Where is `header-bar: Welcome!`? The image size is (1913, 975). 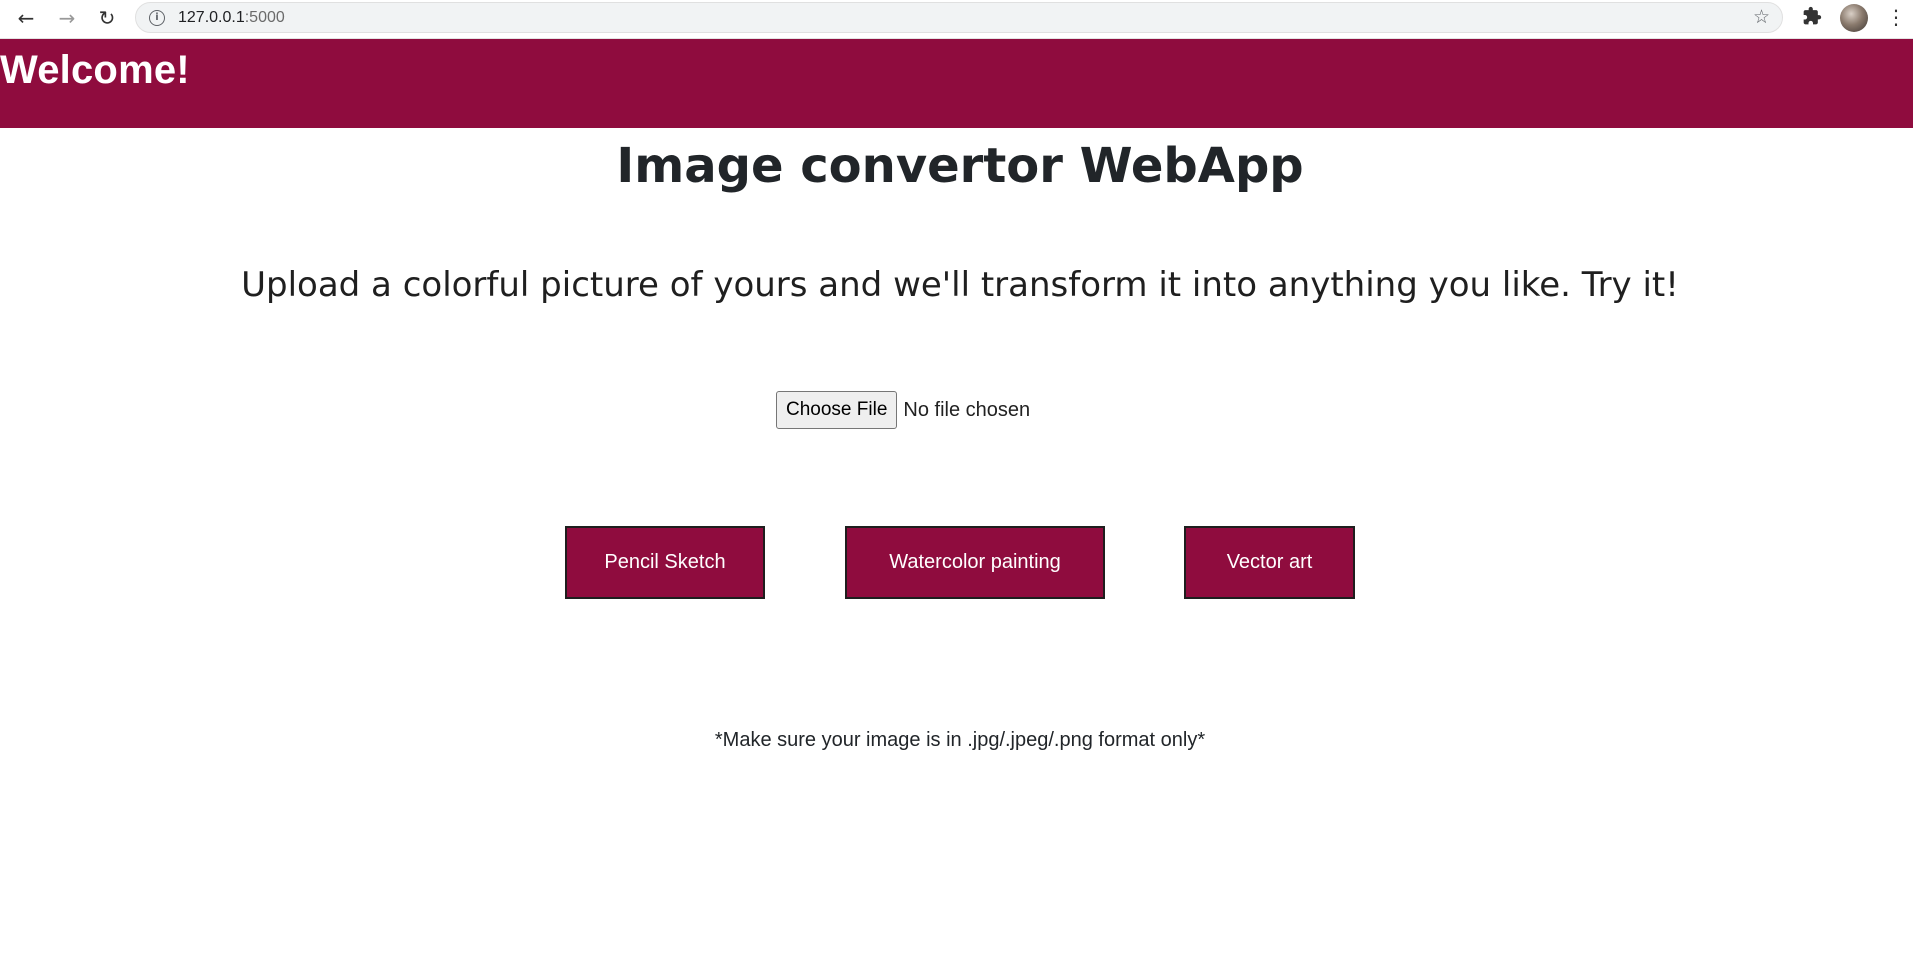
header-bar: Welcome! is located at coordinates (956, 83).